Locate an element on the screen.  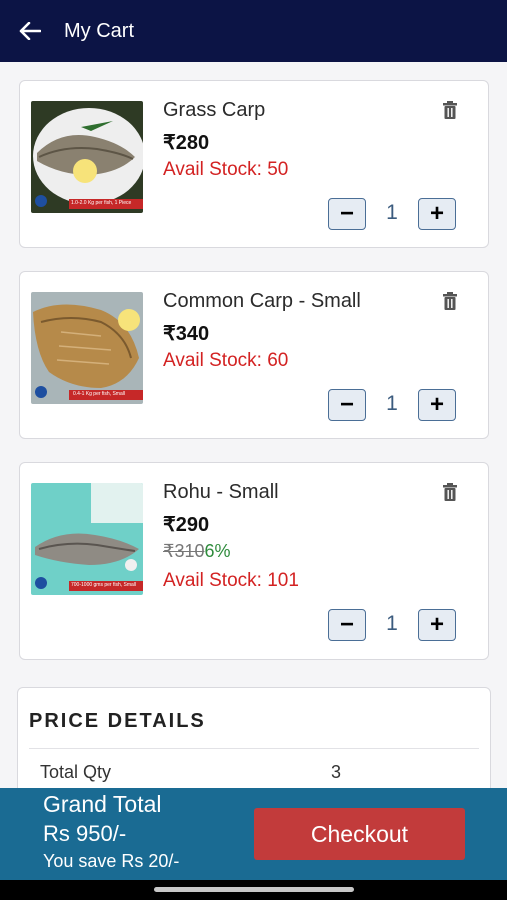
product-image: 0.4-1 Kg per fish, Small is located at coordinates (87, 348).